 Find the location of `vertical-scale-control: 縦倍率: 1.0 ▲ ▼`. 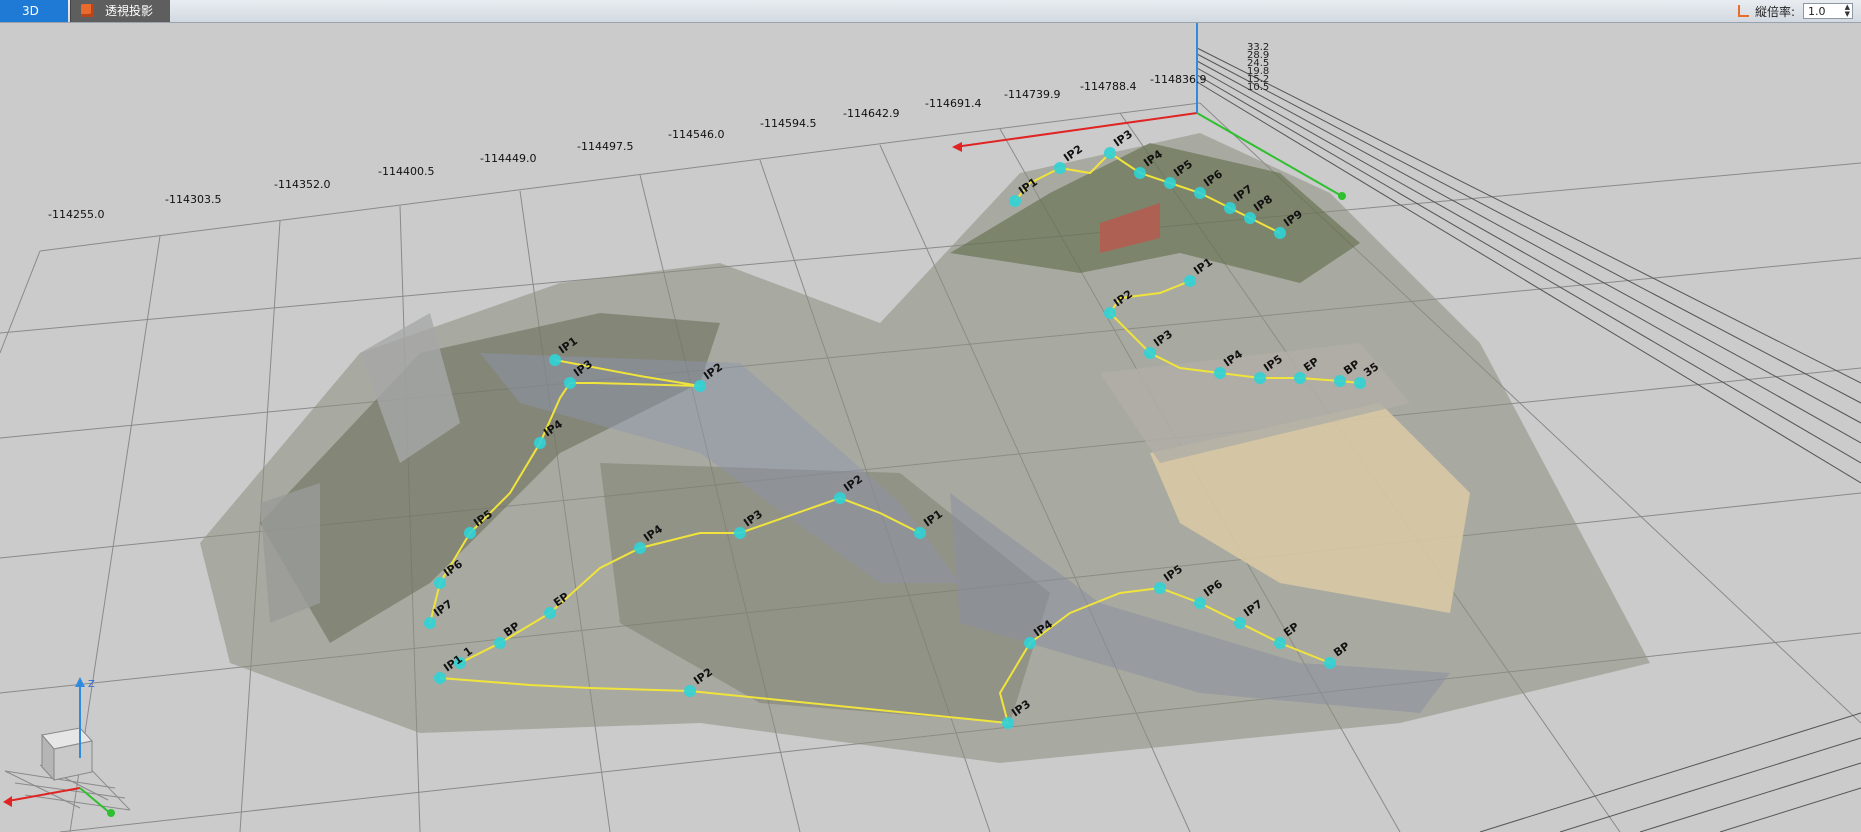

vertical-scale-control: 縦倍率: 1.0 ▲ ▼ is located at coordinates (1795, 11).